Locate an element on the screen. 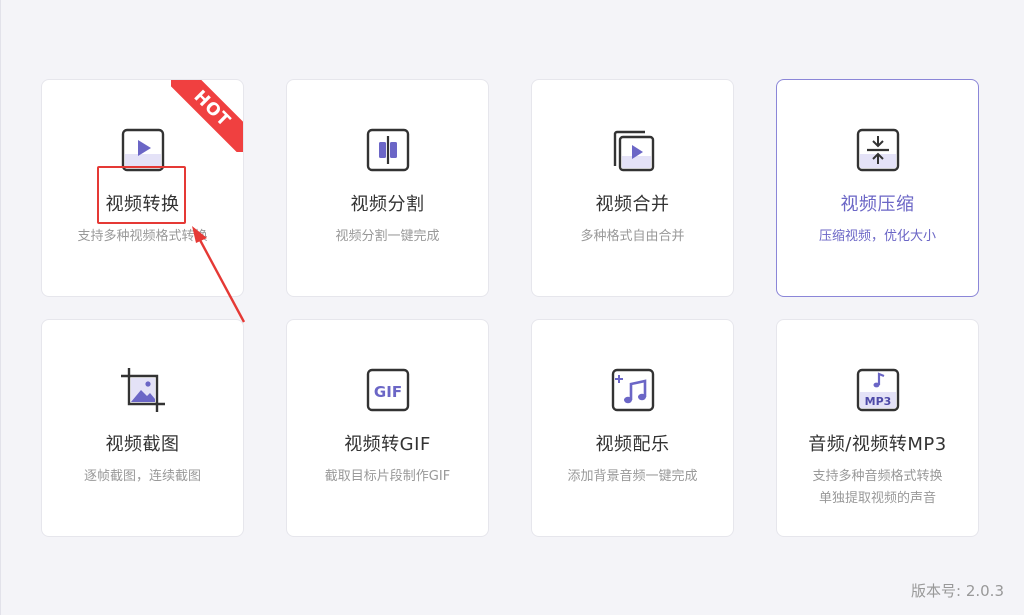 Image resolution: width=1024 pixels, height=615 pixels. card-subtitle: 支持多种音频格式转换 单独提取视频的声音 is located at coordinates (877, 488).